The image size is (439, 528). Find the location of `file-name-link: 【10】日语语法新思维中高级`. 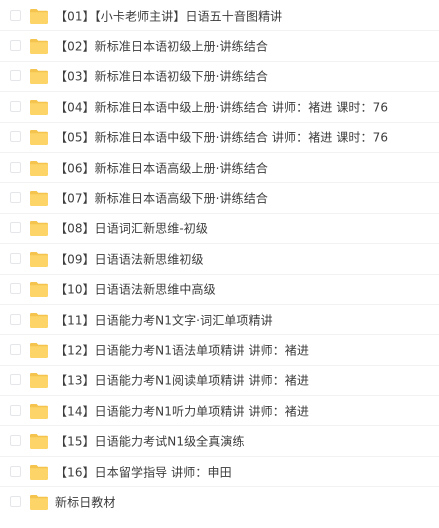

file-name-link: 【10】日语语法新思维中高级 is located at coordinates (135, 289).